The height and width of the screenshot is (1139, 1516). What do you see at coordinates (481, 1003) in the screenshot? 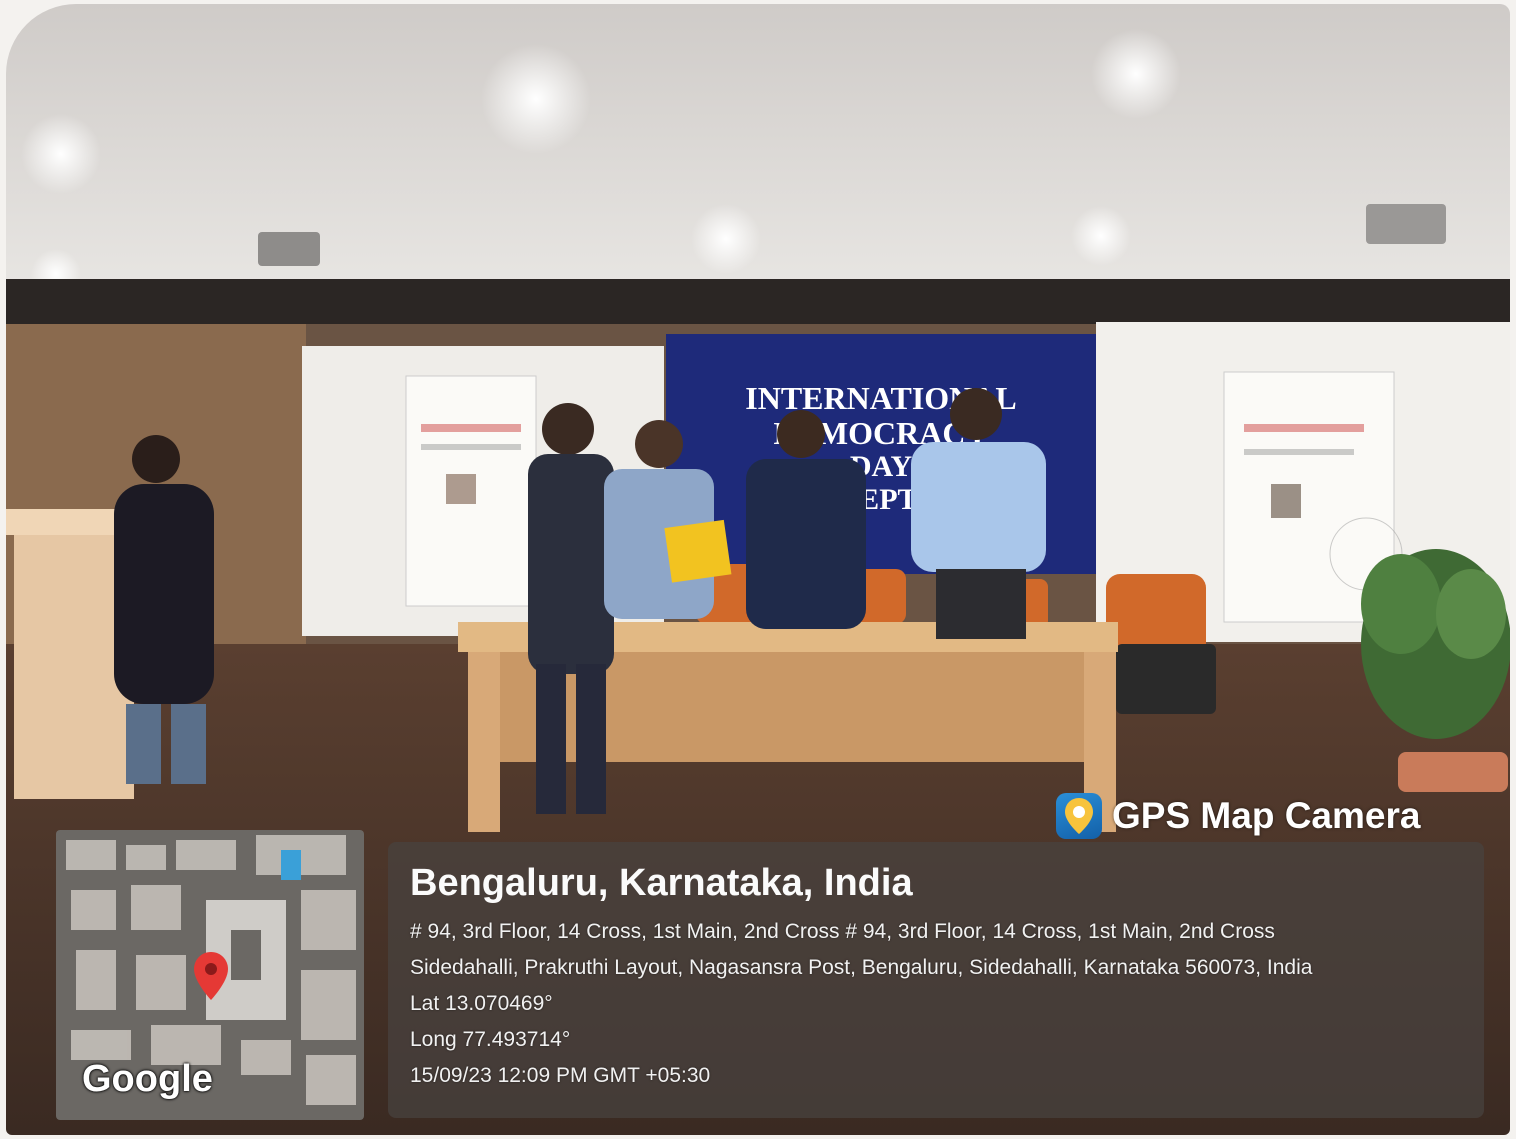
I see `latitude: Lat 13.070469°` at bounding box center [481, 1003].